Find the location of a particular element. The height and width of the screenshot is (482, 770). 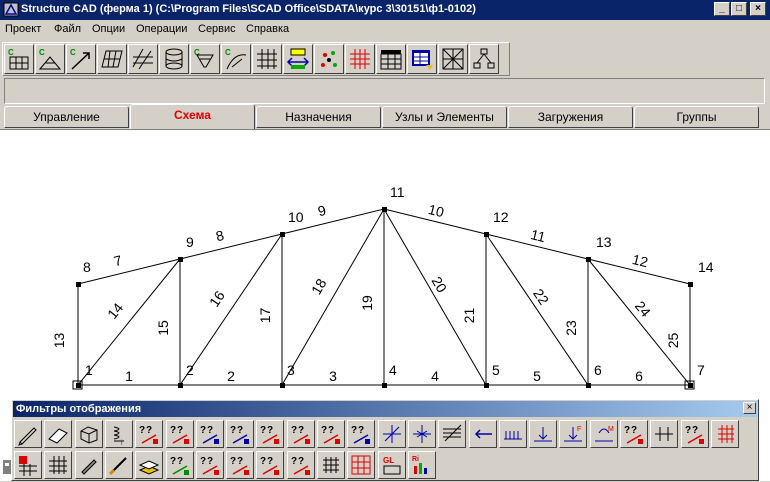

tab-control: Управление is located at coordinates (66, 117).